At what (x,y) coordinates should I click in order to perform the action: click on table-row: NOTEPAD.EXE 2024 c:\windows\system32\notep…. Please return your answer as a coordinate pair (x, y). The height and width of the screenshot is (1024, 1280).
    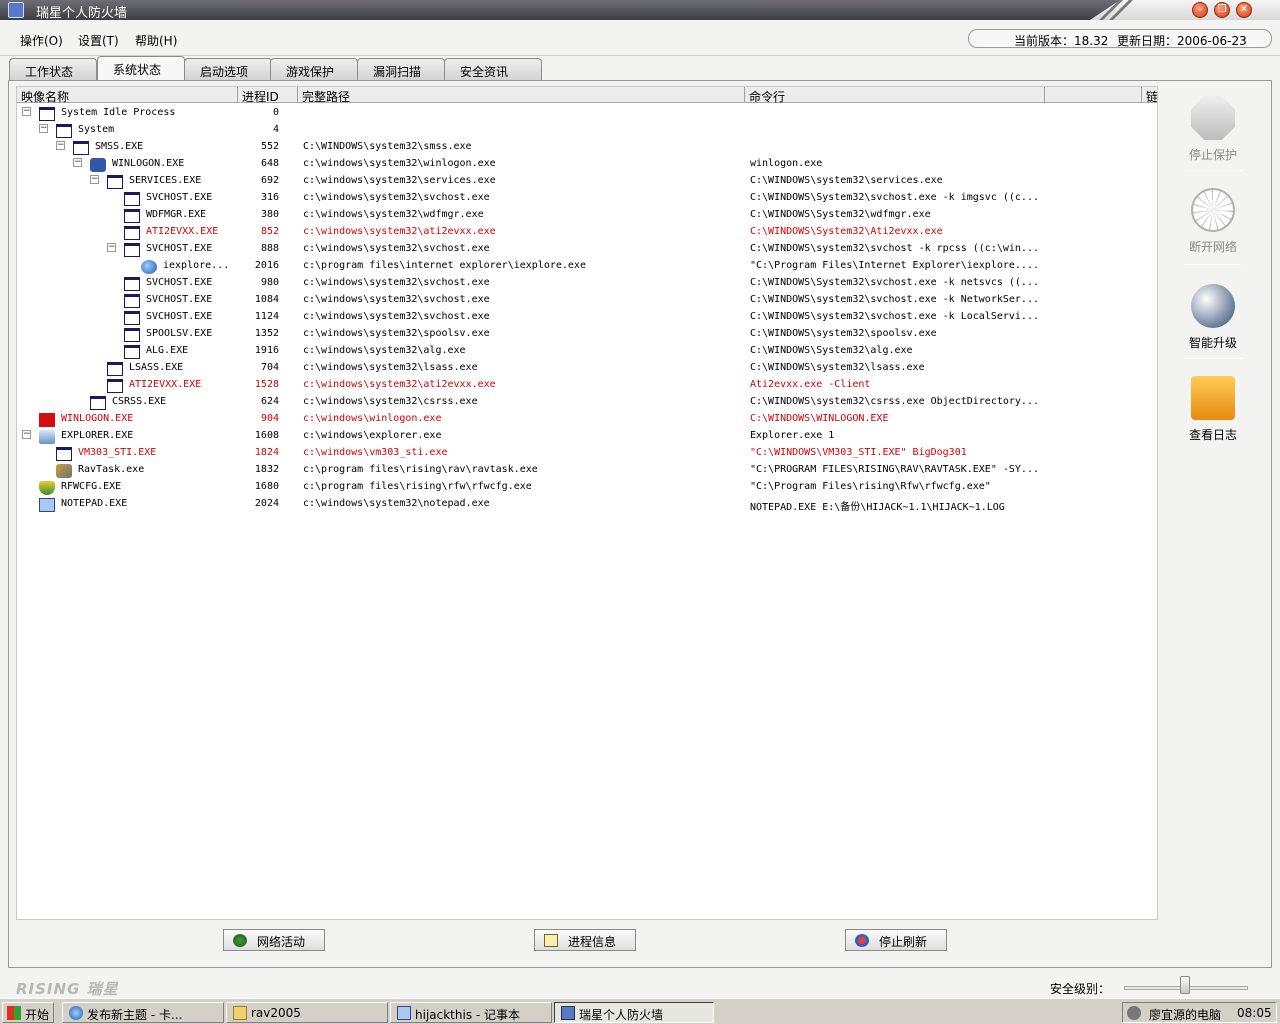
    Looking at the image, I should click on (587, 504).